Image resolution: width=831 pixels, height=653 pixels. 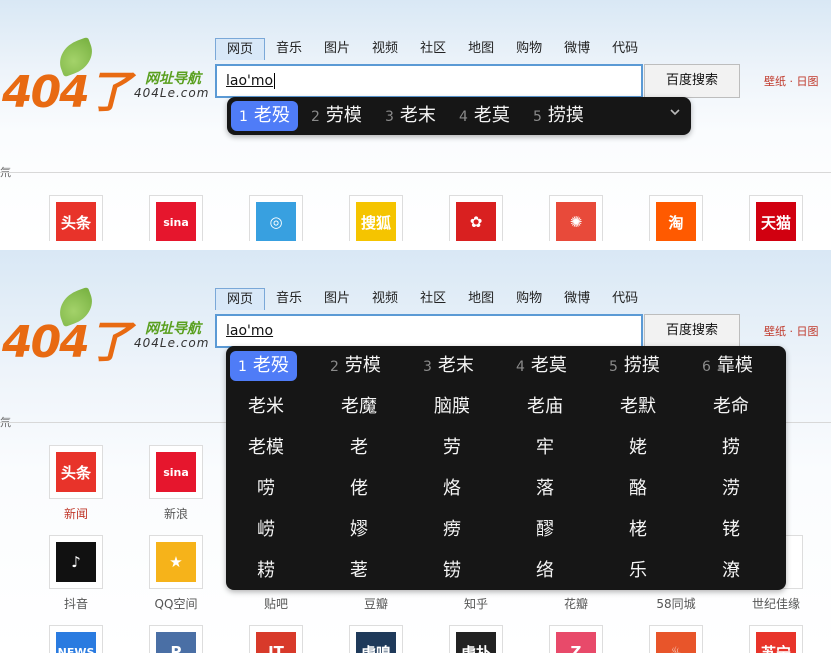 What do you see at coordinates (476, 221) in the screenshot?
I see `site-icon-4: ✿` at bounding box center [476, 221].